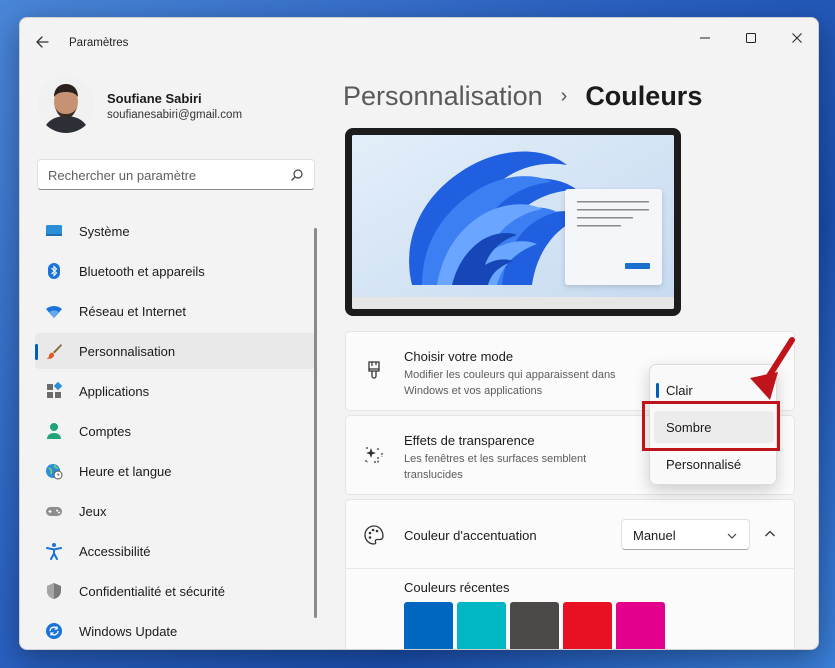 This screenshot has height=668, width=835. What do you see at coordinates (175, 231) in the screenshot?
I see `sidebar-item-systeme: Système` at bounding box center [175, 231].